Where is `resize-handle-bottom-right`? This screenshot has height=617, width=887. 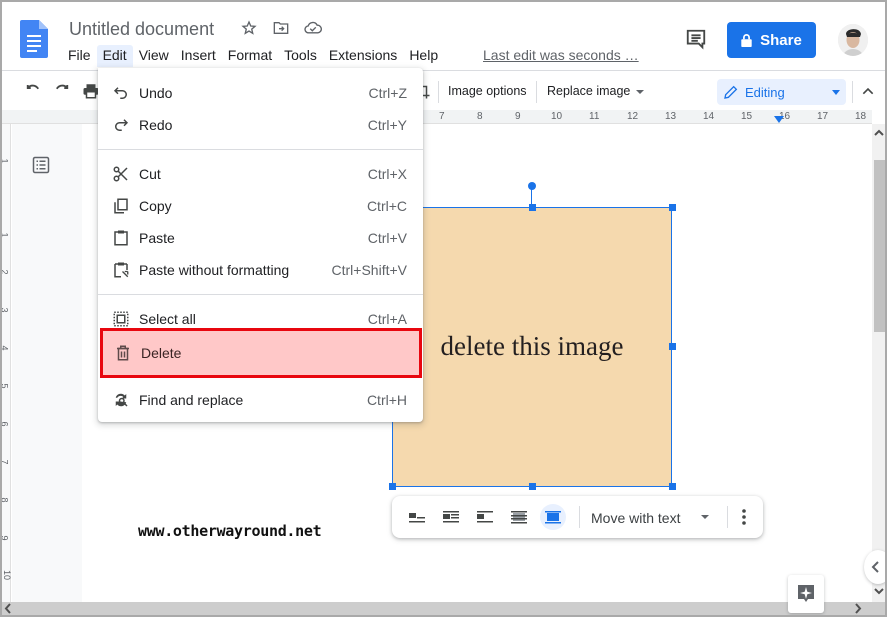 resize-handle-bottom-right is located at coordinates (672, 486).